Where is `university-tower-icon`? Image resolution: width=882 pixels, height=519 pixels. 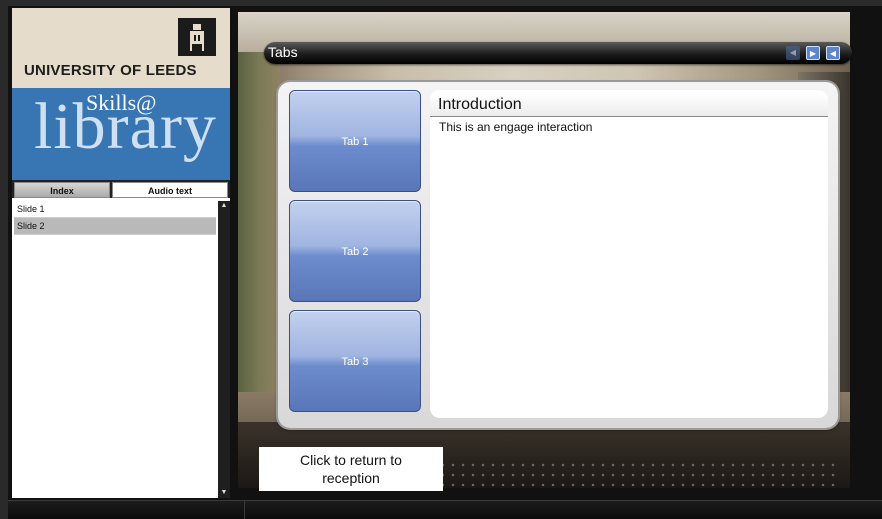 university-tower-icon is located at coordinates (197, 37).